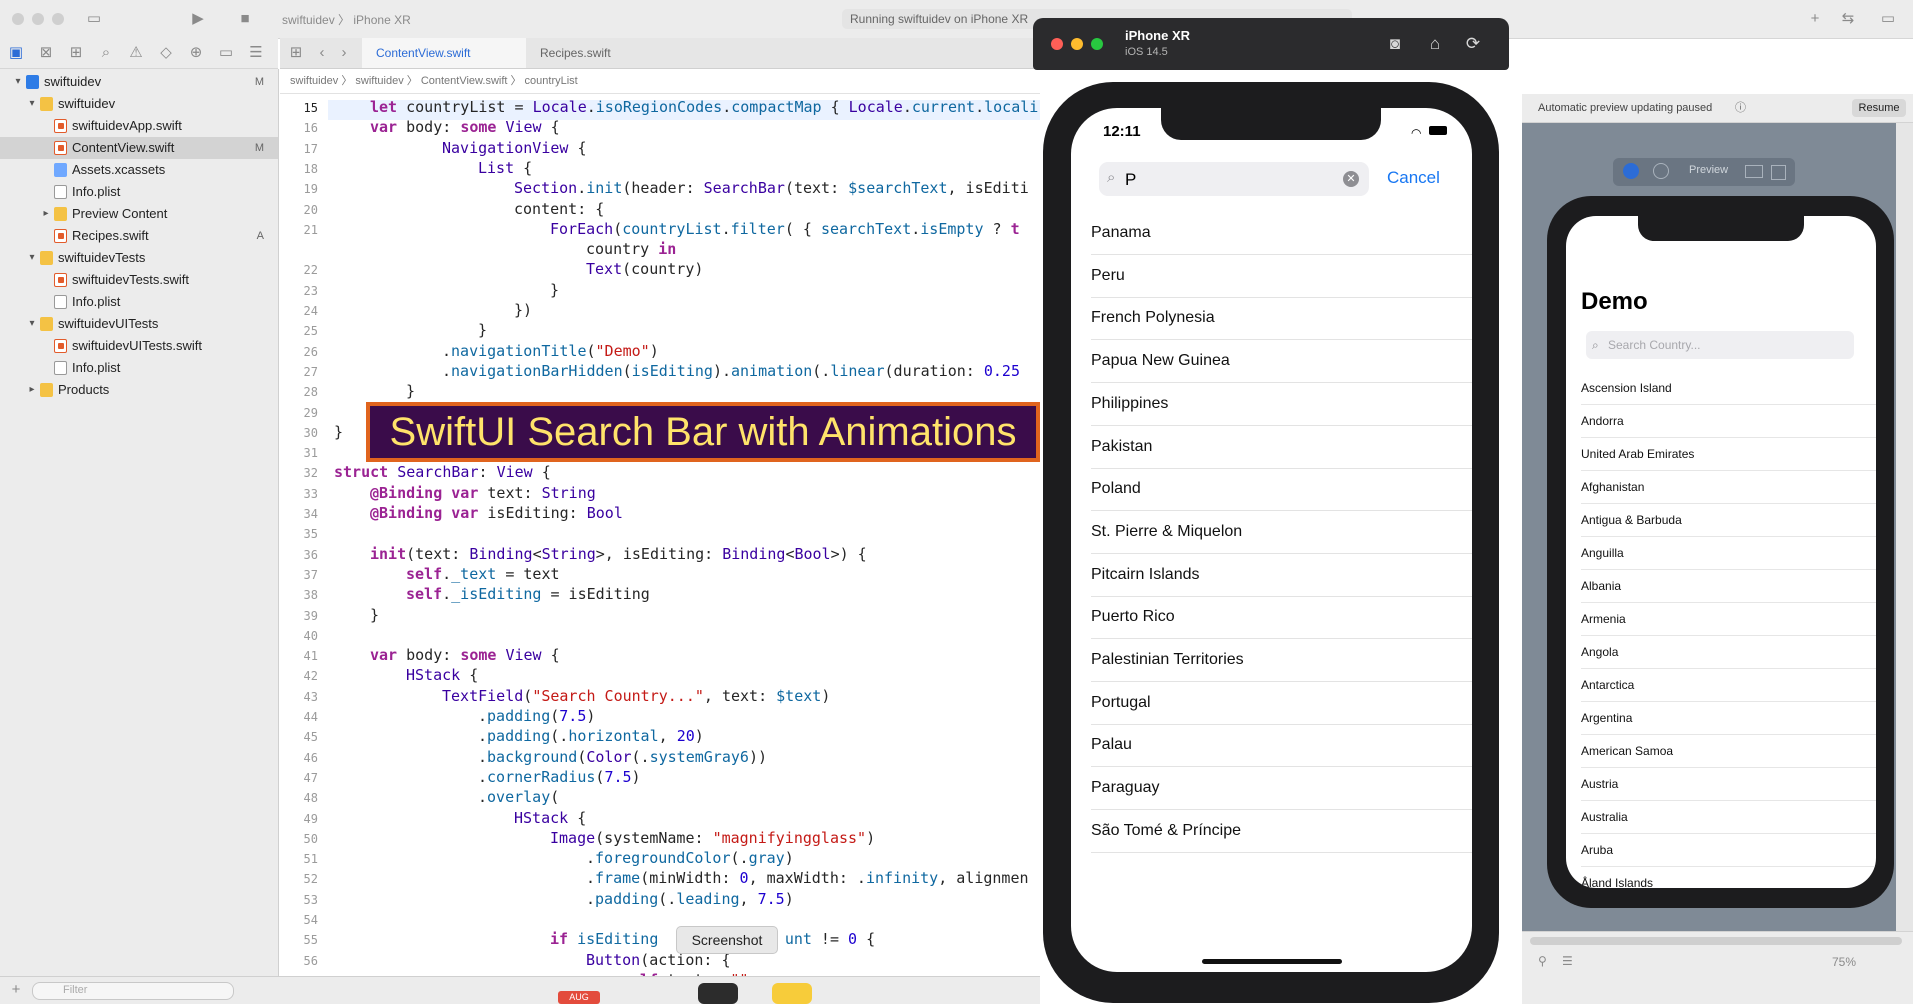  Describe the element at coordinates (139, 214) in the screenshot. I see `navigator-item: ▸ Preview Content` at that location.